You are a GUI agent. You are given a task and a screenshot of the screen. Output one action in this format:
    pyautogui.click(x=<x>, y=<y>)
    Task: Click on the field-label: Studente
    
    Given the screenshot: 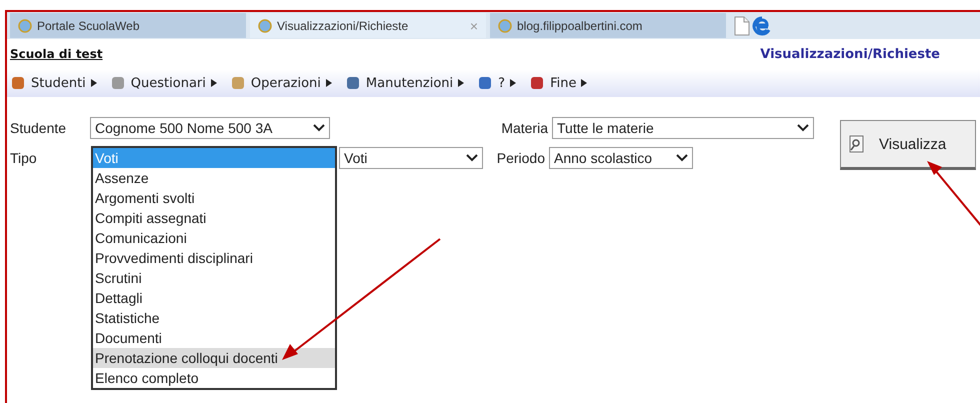 What is the action you would take?
    pyautogui.click(x=39, y=128)
    